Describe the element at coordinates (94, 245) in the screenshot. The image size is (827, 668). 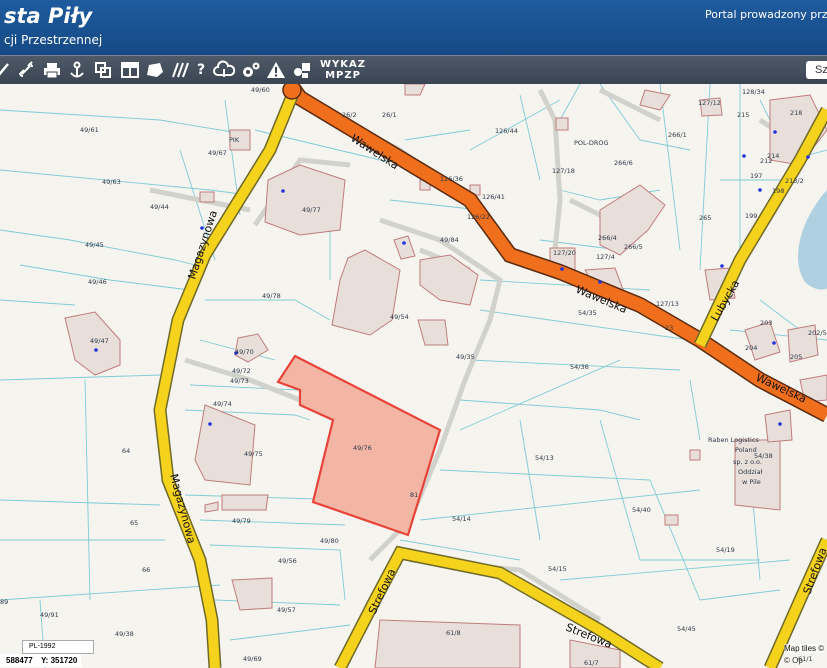
I see `parcel-label: 49/45` at that location.